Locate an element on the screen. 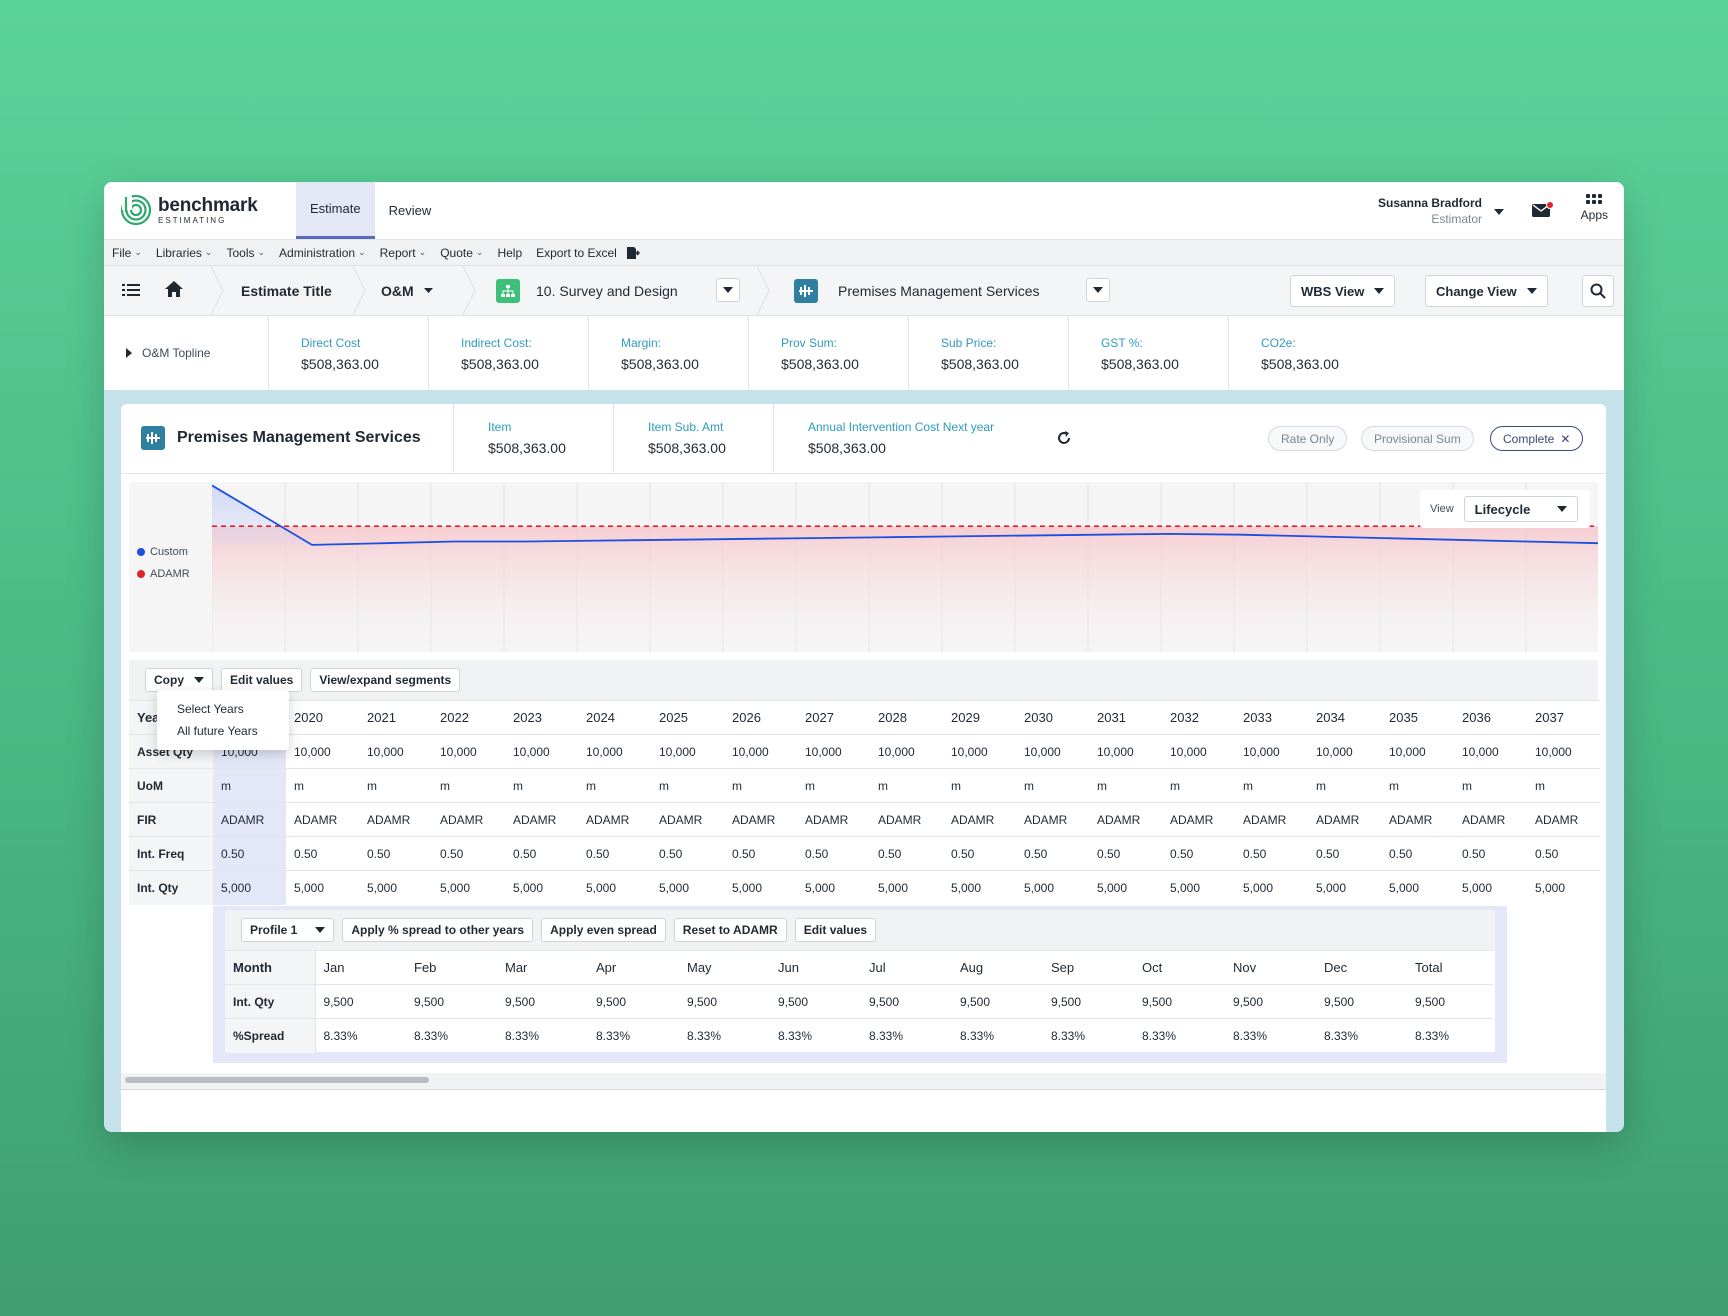 This screenshot has width=1728, height=1316. table-cell: 2026 is located at coordinates (760, 717).